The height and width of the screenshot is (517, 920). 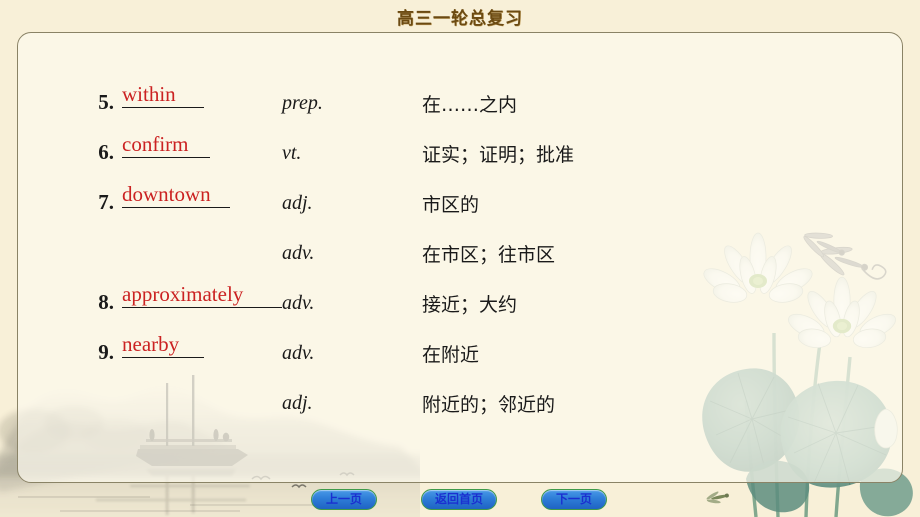 I want to click on previous-page-button: 上一页, so click(x=344, y=499).